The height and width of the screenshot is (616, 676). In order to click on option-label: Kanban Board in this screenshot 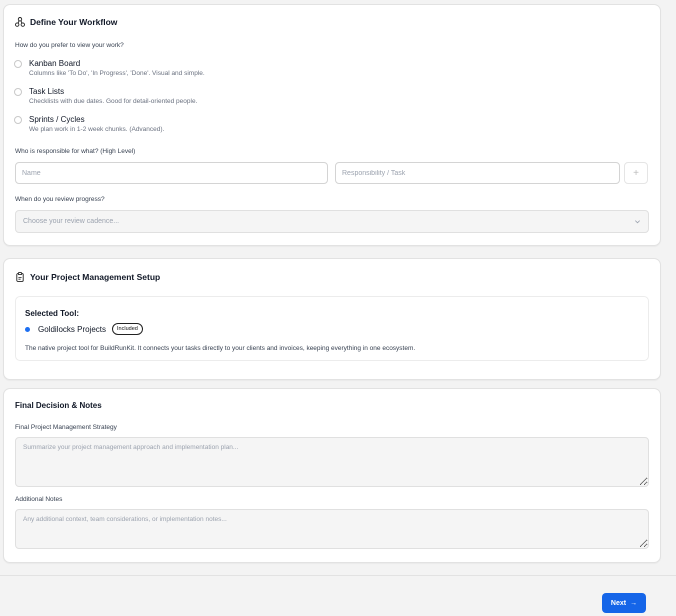, I will do `click(55, 63)`.